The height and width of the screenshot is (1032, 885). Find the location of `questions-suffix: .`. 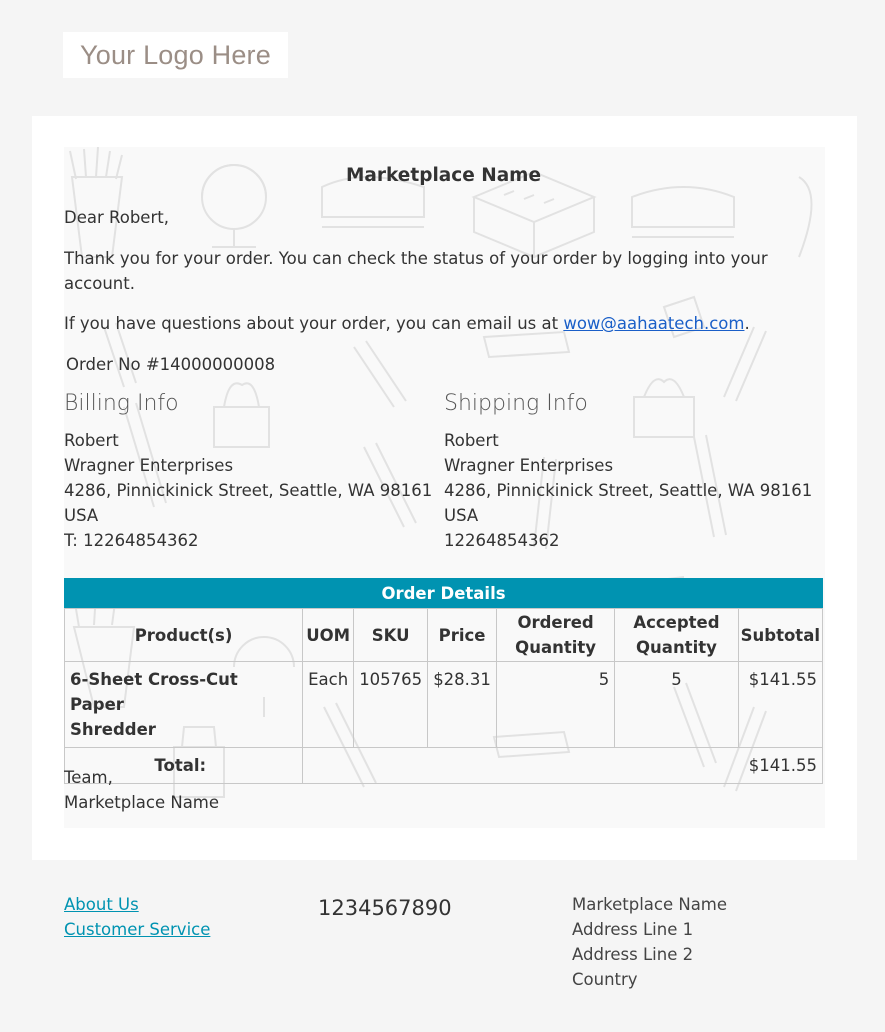

questions-suffix: . is located at coordinates (747, 323).